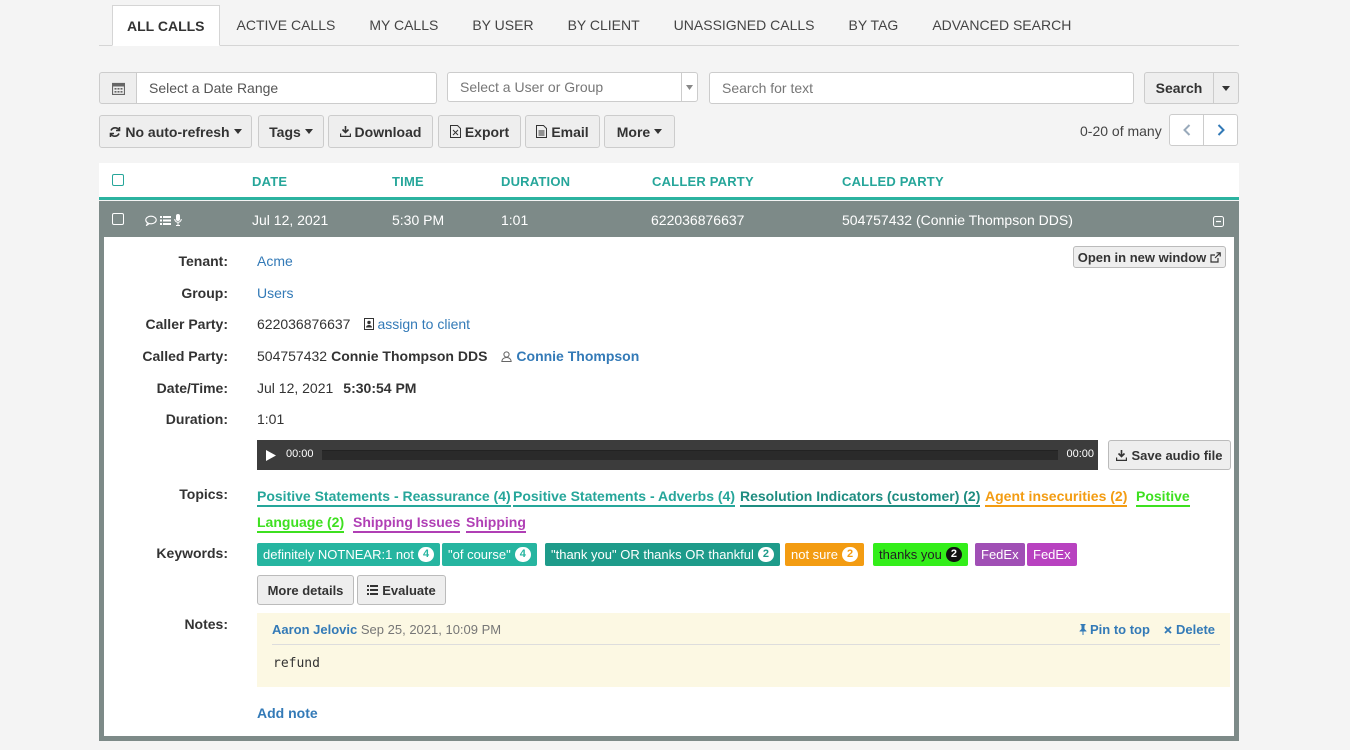 The image size is (1350, 750). I want to click on save-audio-button: Save audio file, so click(1169, 455).